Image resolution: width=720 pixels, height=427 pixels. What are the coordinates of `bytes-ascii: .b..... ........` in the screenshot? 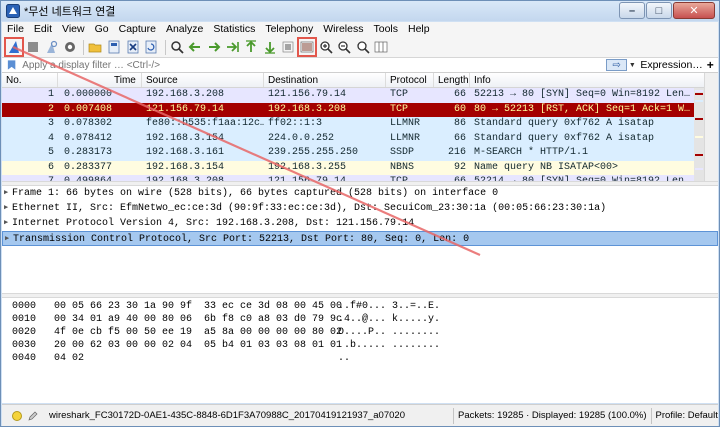 It's located at (389, 345).